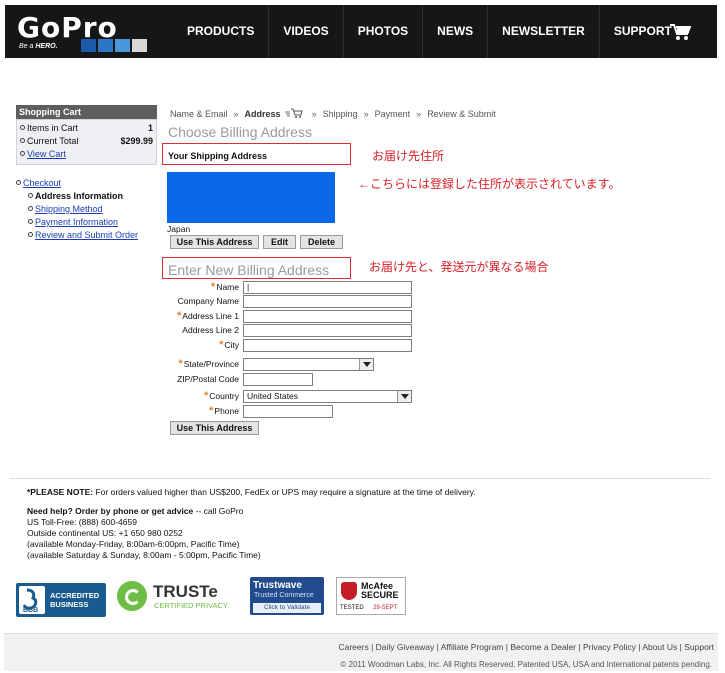 This screenshot has height=673, width=725. I want to click on country-row: *Country United States, so click(287, 396).